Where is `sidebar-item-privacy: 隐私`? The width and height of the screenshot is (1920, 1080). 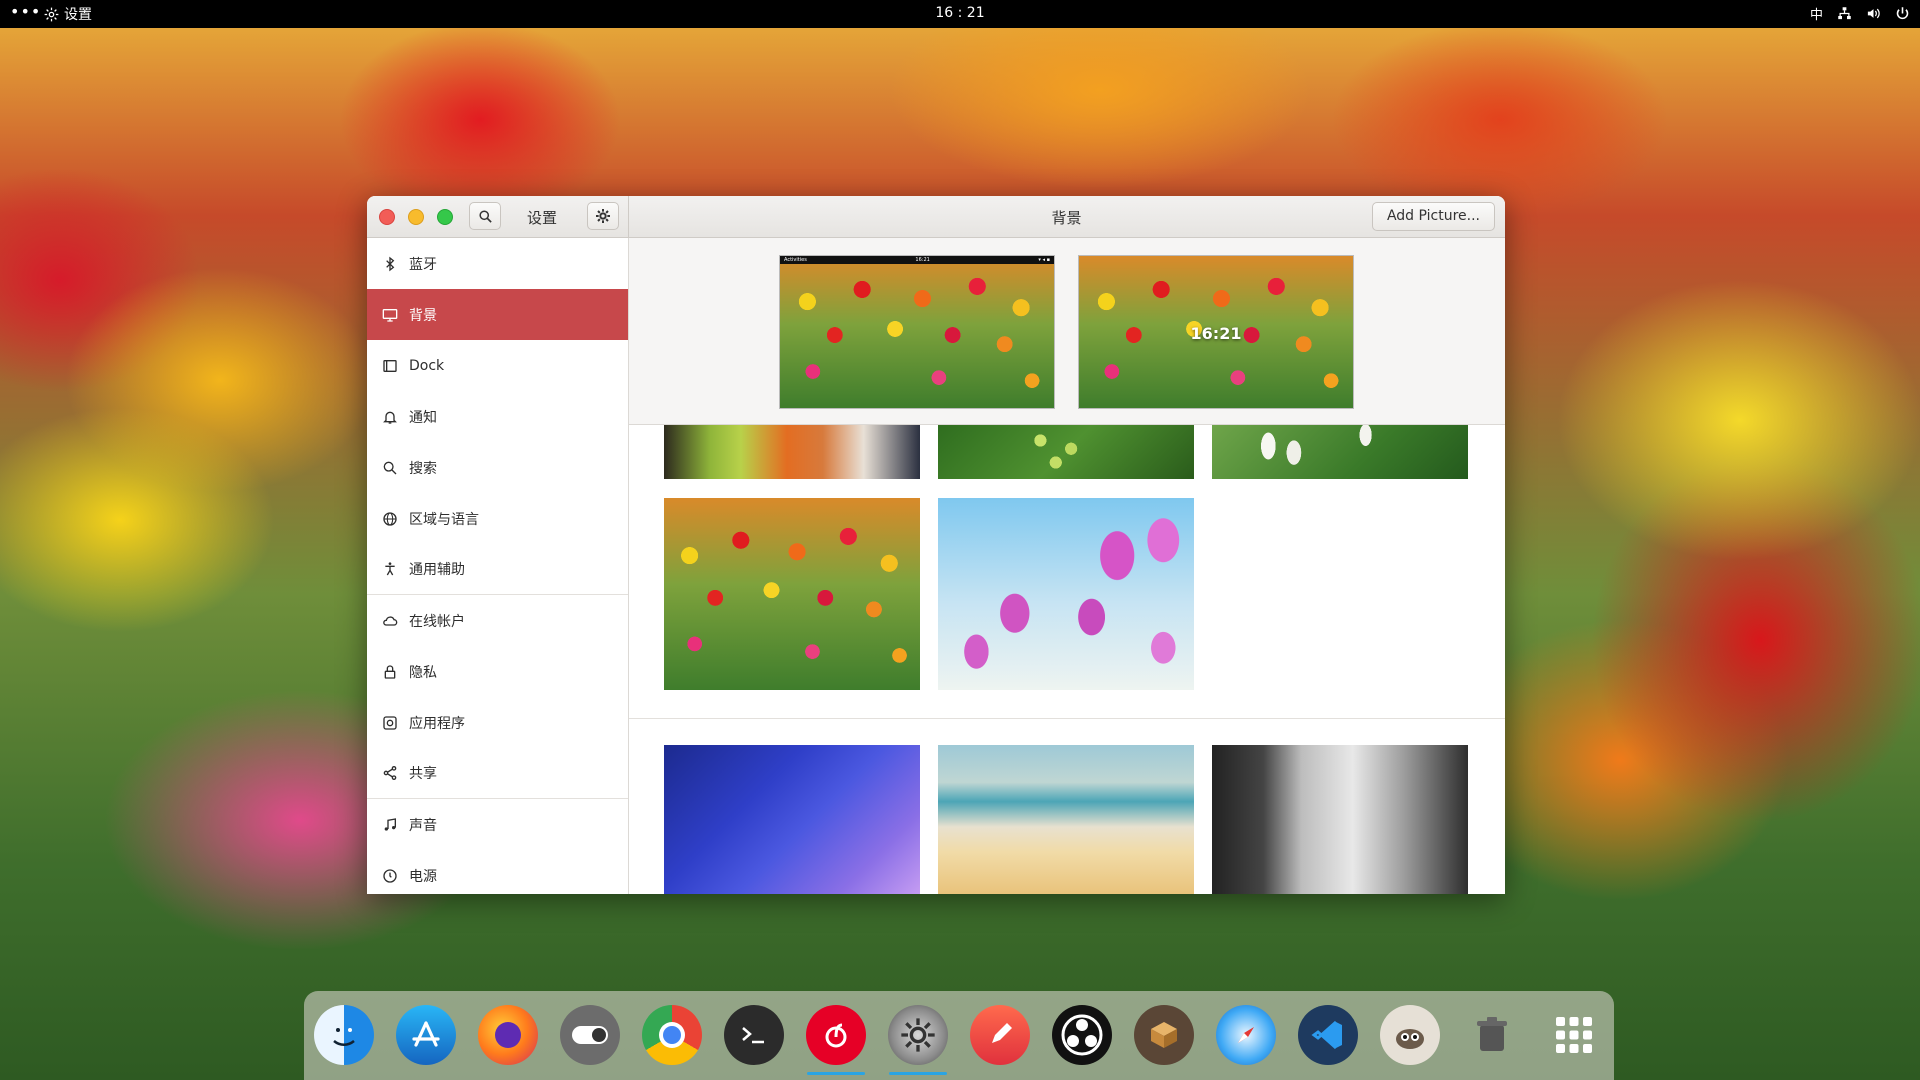
sidebar-item-privacy: 隐私 is located at coordinates (497, 671).